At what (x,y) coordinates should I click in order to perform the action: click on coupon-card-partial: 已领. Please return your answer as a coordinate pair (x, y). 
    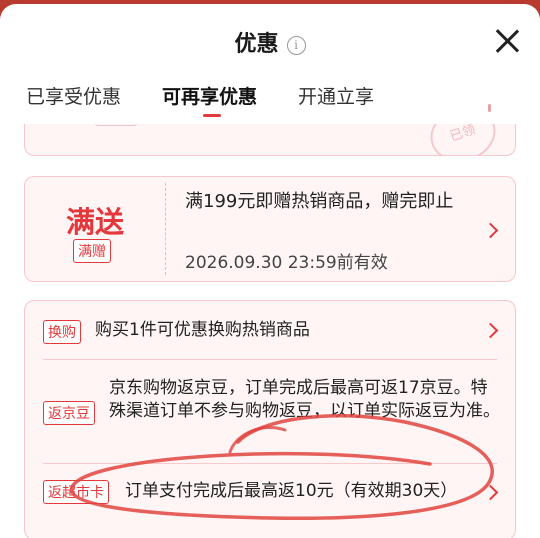
    Looking at the image, I should click on (270, 140).